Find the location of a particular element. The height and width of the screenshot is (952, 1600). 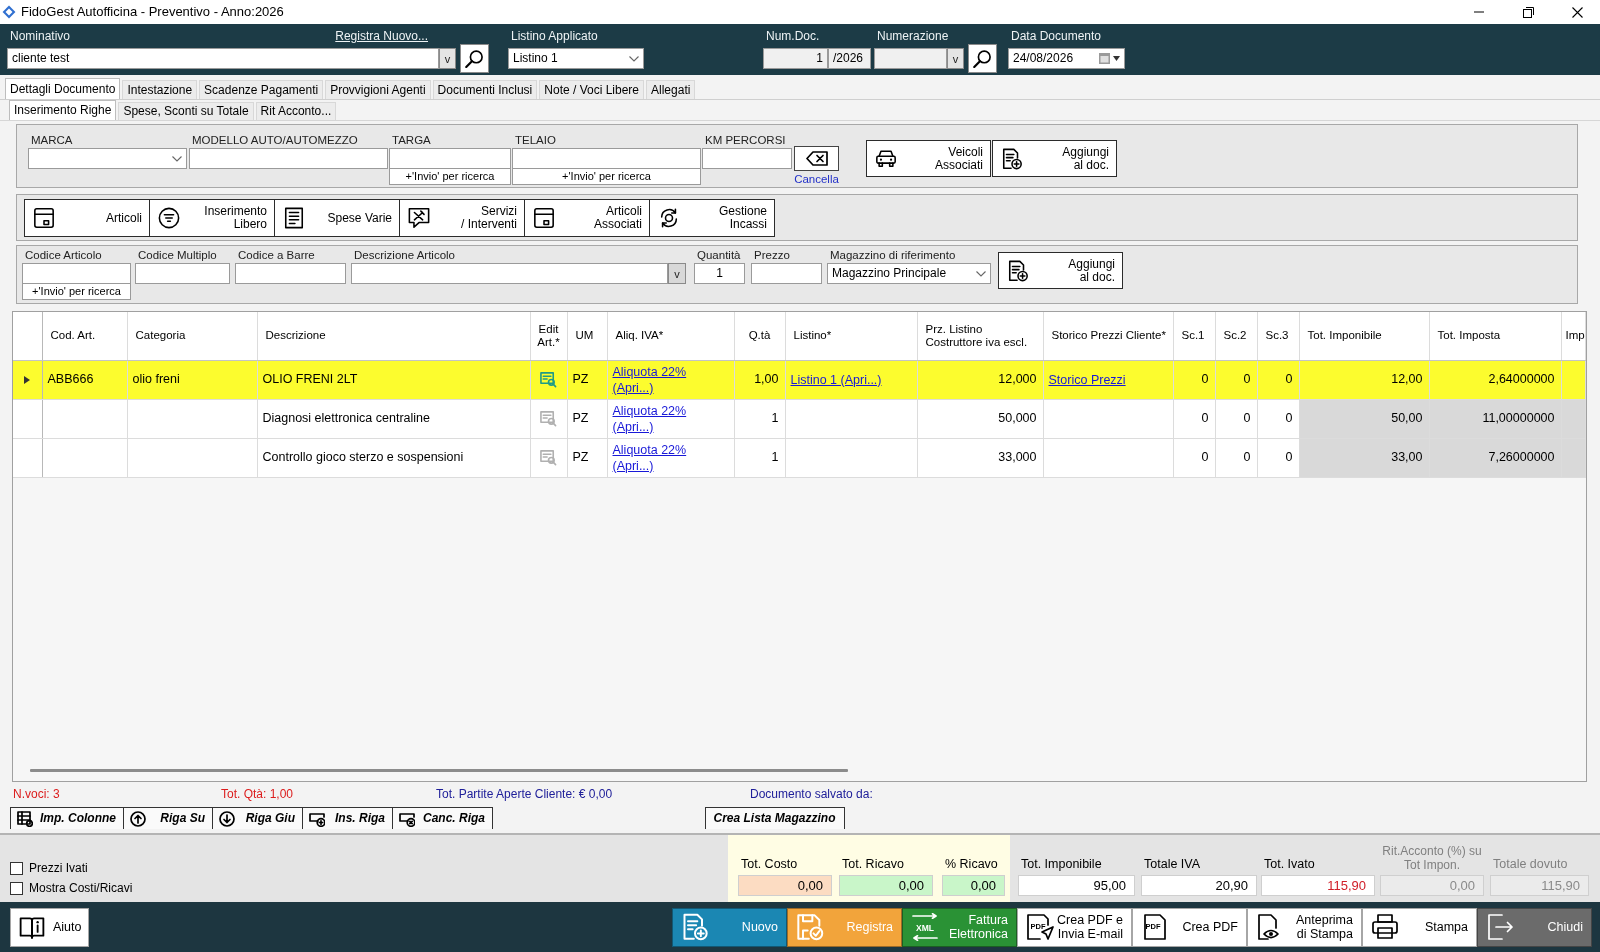

quantity-field: 1 is located at coordinates (719, 273).